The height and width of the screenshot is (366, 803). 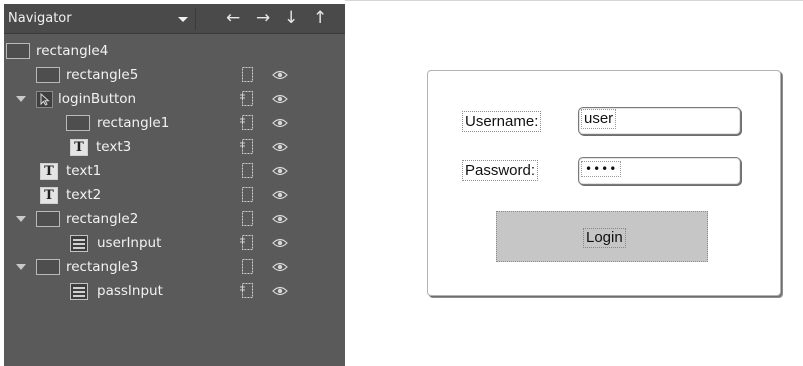 I want to click on login-button-label: Login, so click(x=604, y=238).